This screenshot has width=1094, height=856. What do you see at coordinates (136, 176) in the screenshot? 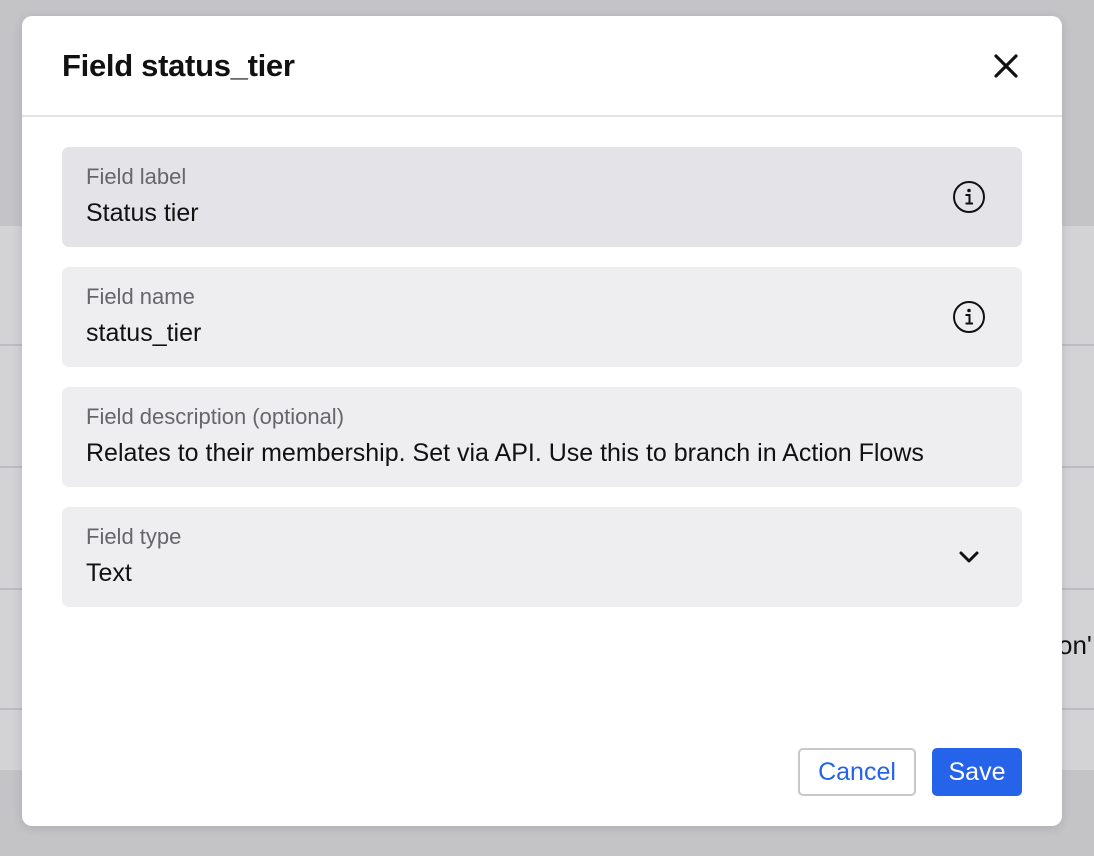
I see `field-label-caption: Field label` at bounding box center [136, 176].